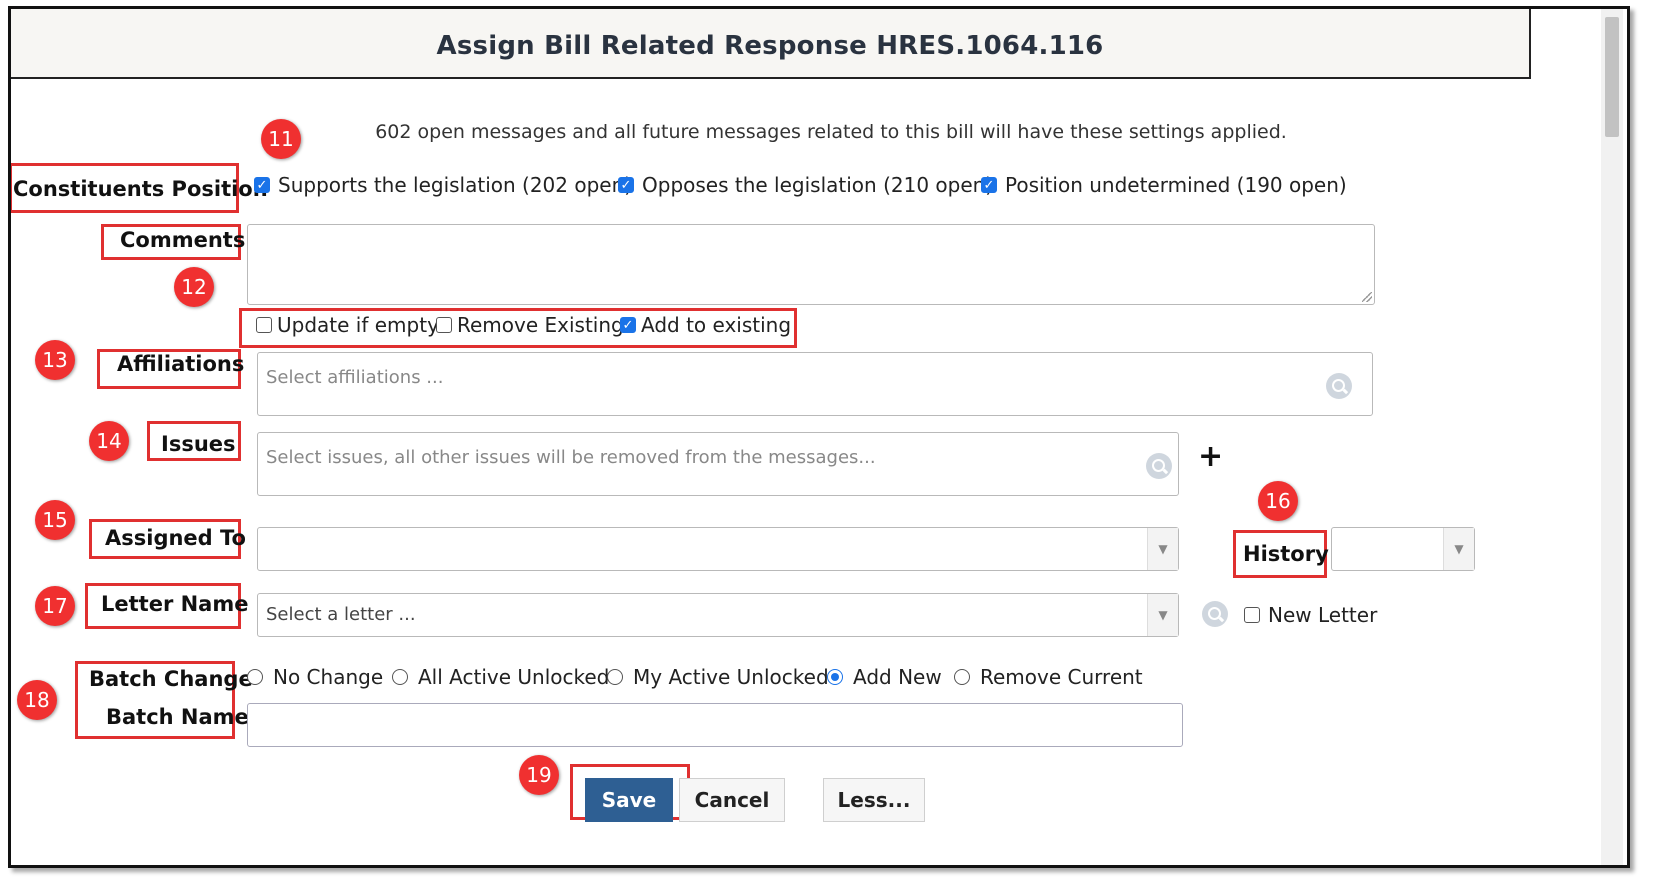 The width and height of the screenshot is (1659, 877). I want to click on radio-all-active-unlocked: All Active Unlocked, so click(500, 677).